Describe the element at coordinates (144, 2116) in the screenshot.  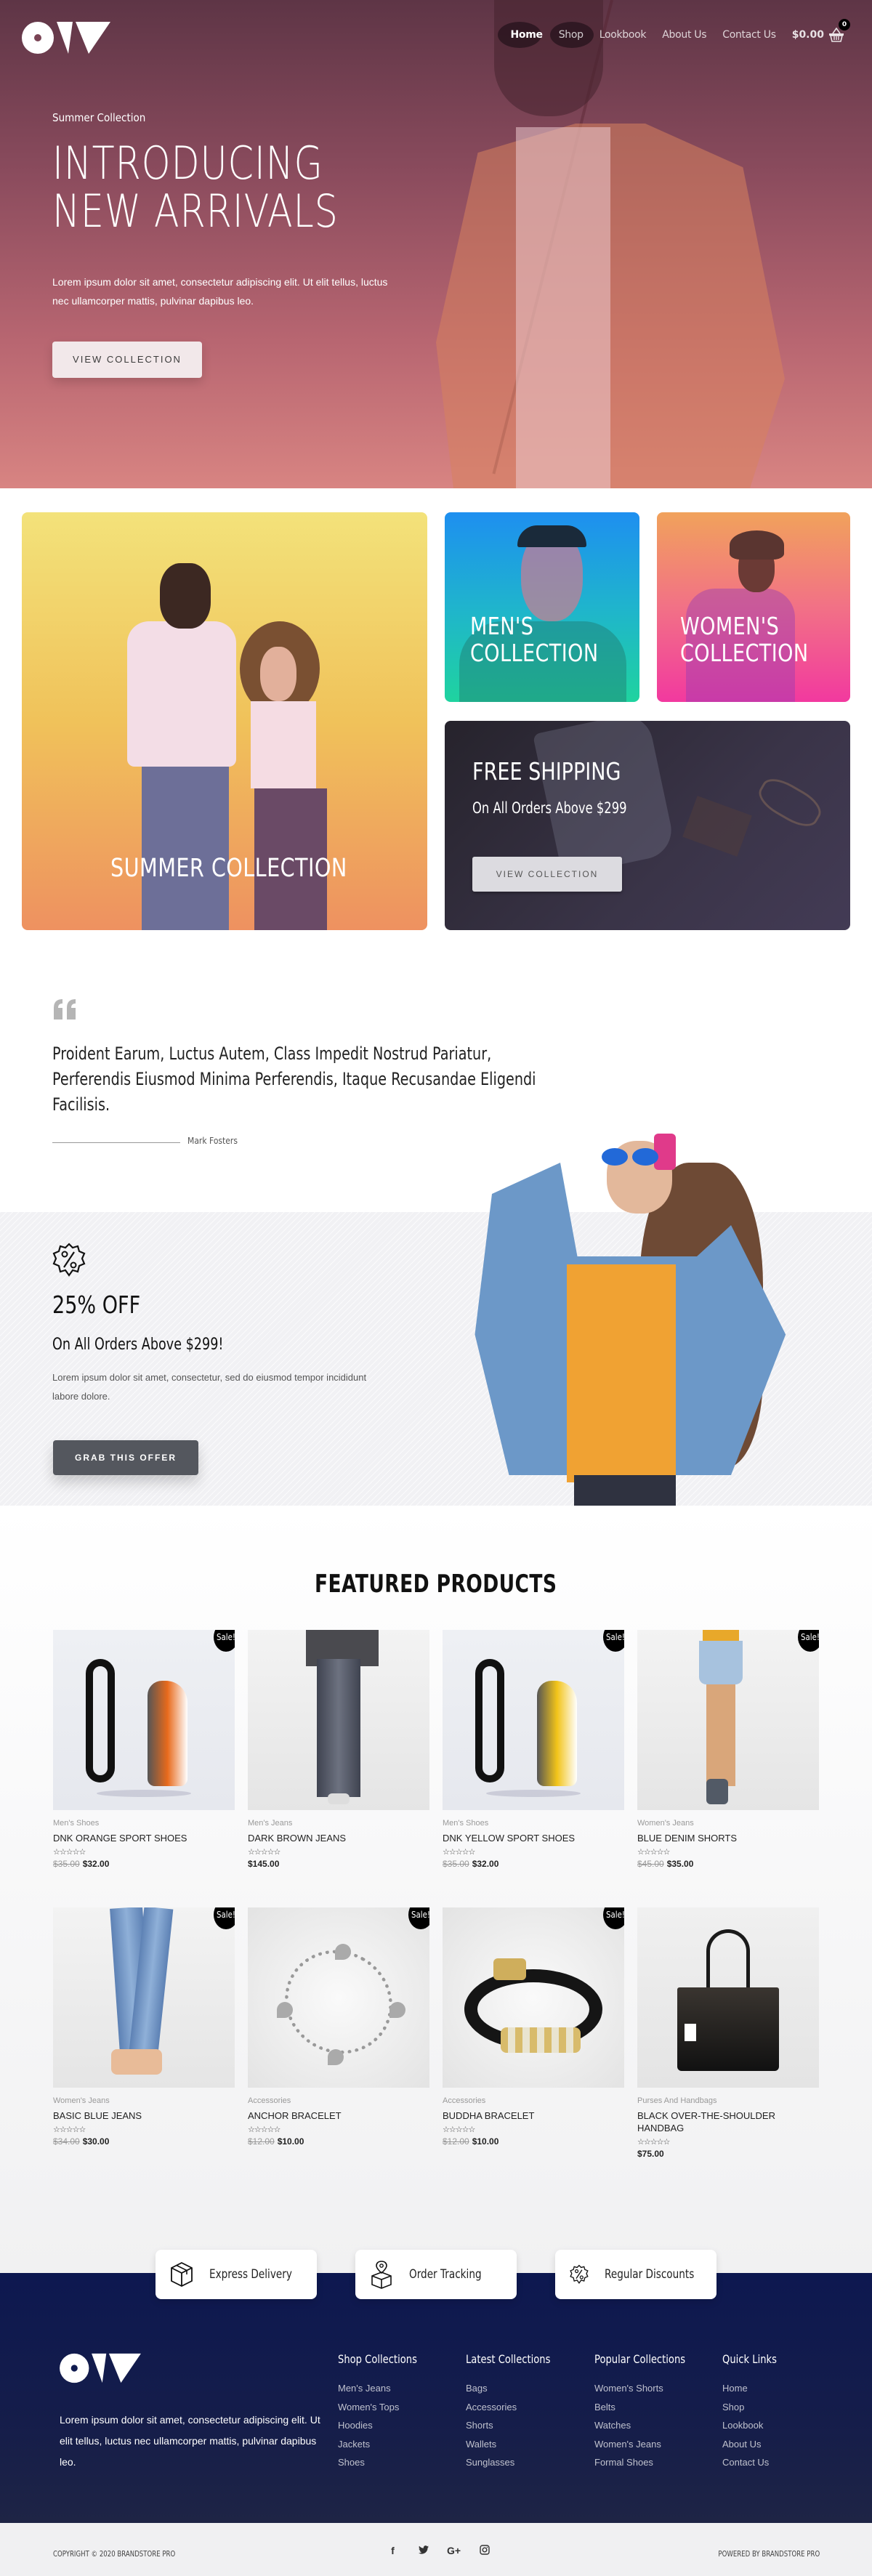
I see `product-name: BASIC BLUE JEANS` at that location.